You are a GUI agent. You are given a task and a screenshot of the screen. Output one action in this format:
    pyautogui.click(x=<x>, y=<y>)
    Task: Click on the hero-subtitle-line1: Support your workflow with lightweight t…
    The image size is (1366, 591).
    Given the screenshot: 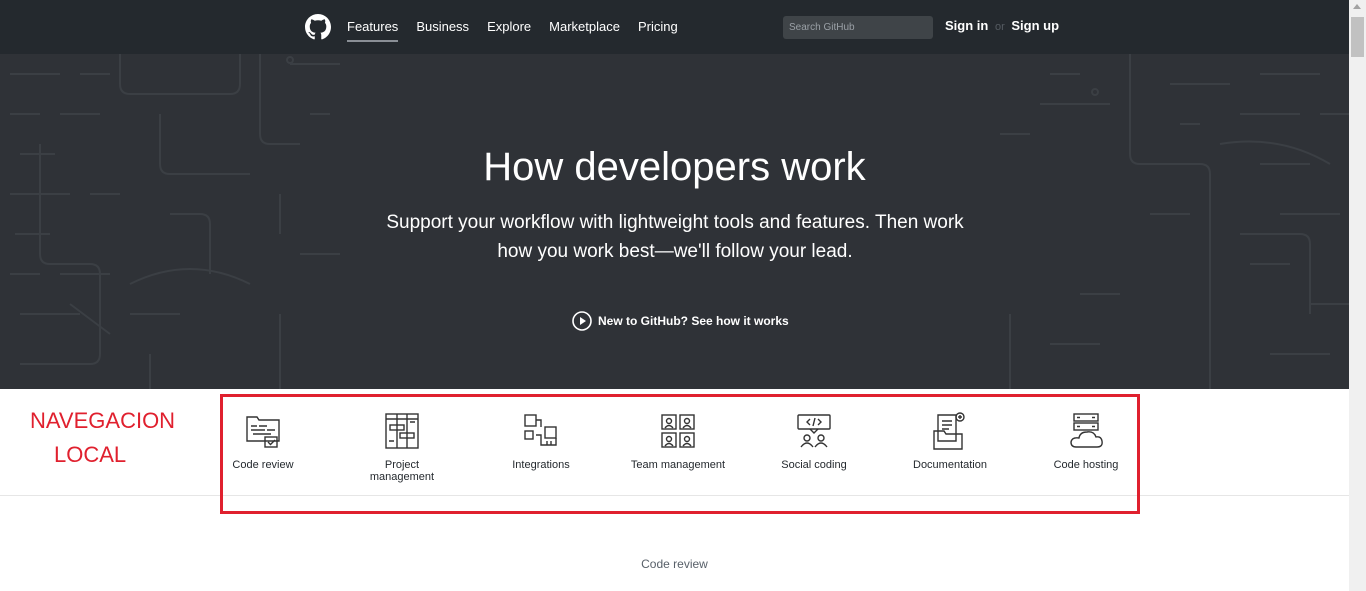 What is the action you would take?
    pyautogui.click(x=675, y=222)
    